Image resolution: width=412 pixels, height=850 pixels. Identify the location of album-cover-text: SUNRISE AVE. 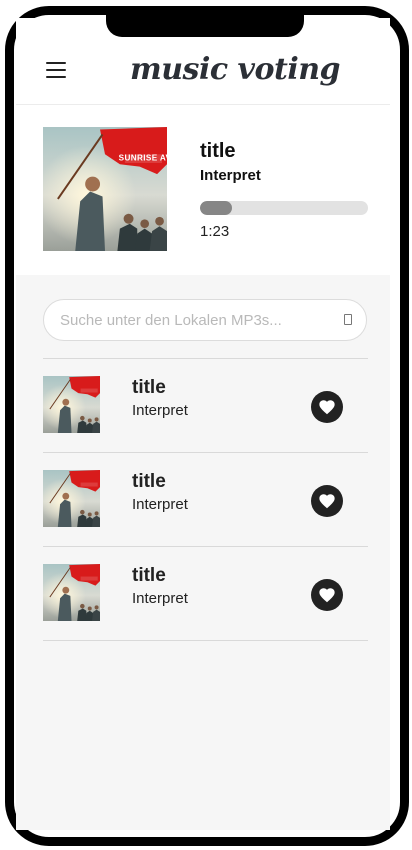
(143, 157).